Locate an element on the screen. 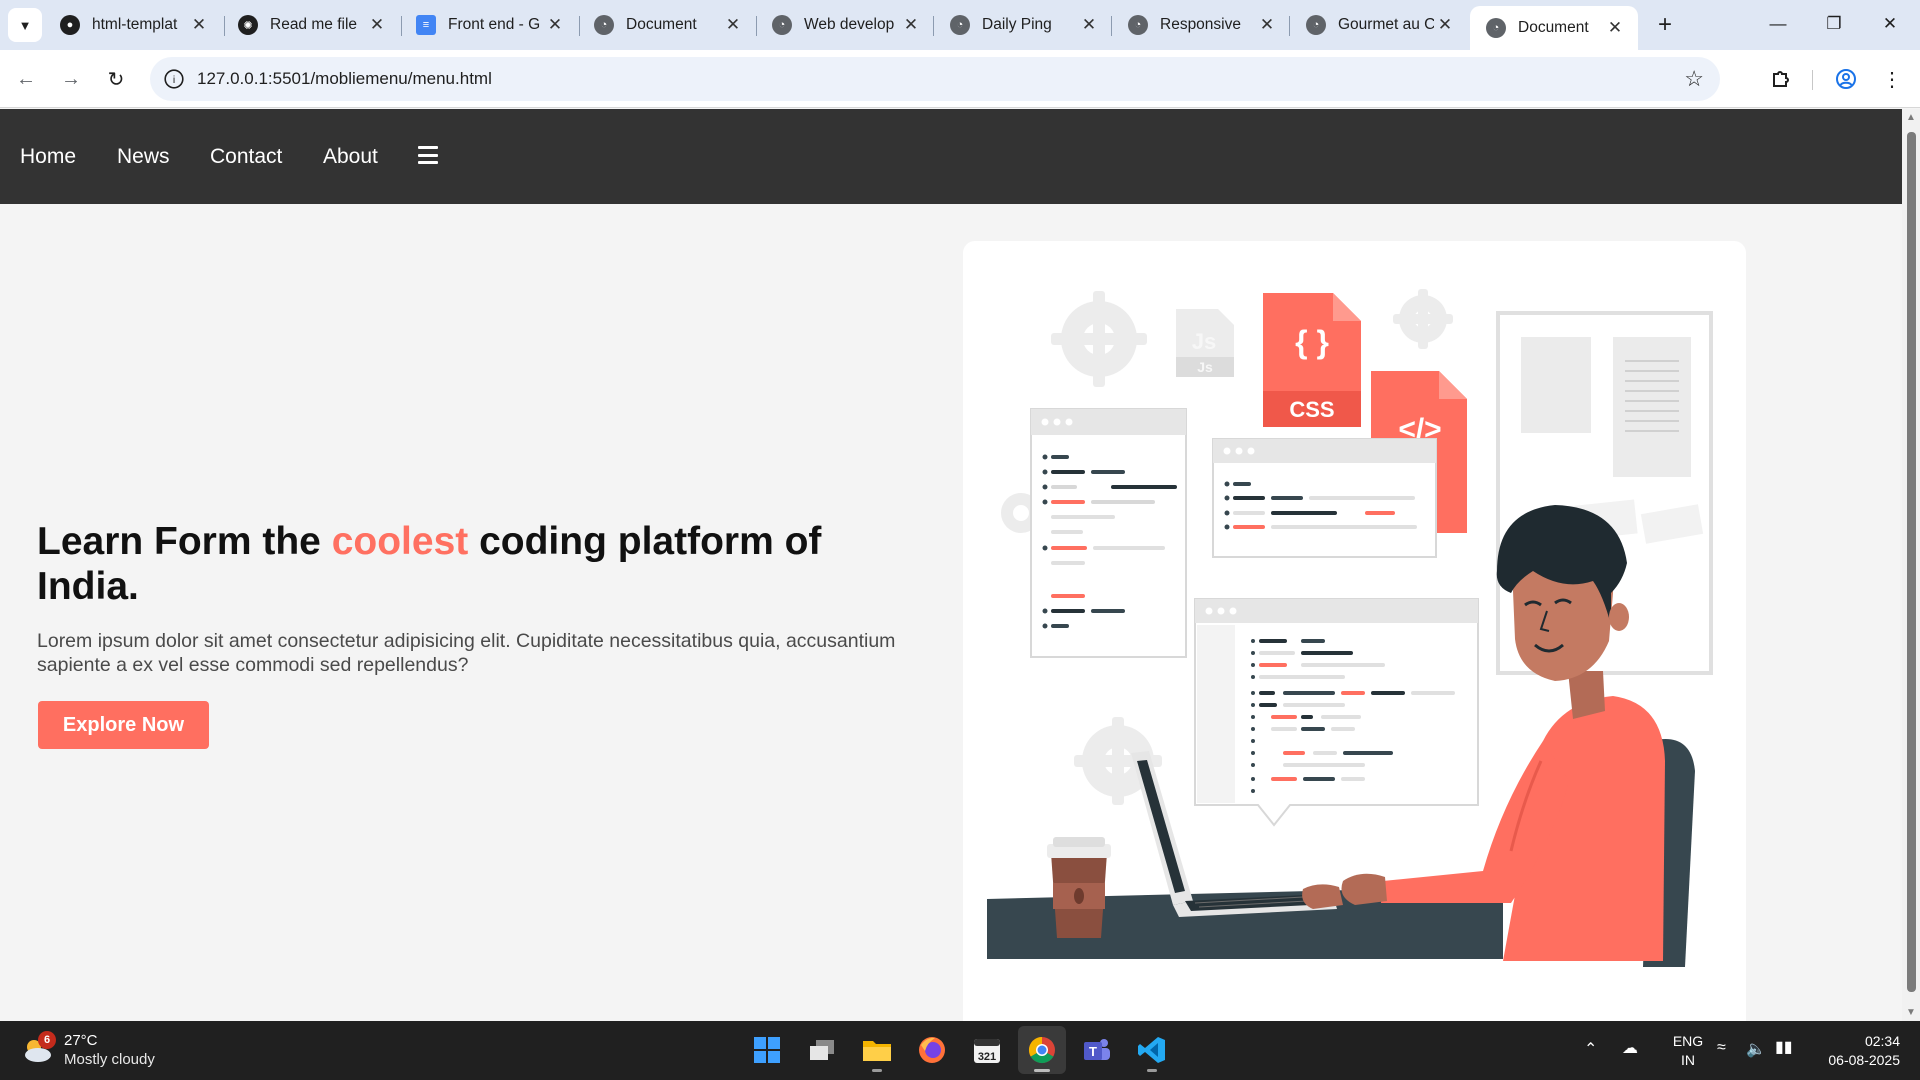 The width and height of the screenshot is (1920, 1080). minimize-button: — is located at coordinates (1778, 24).